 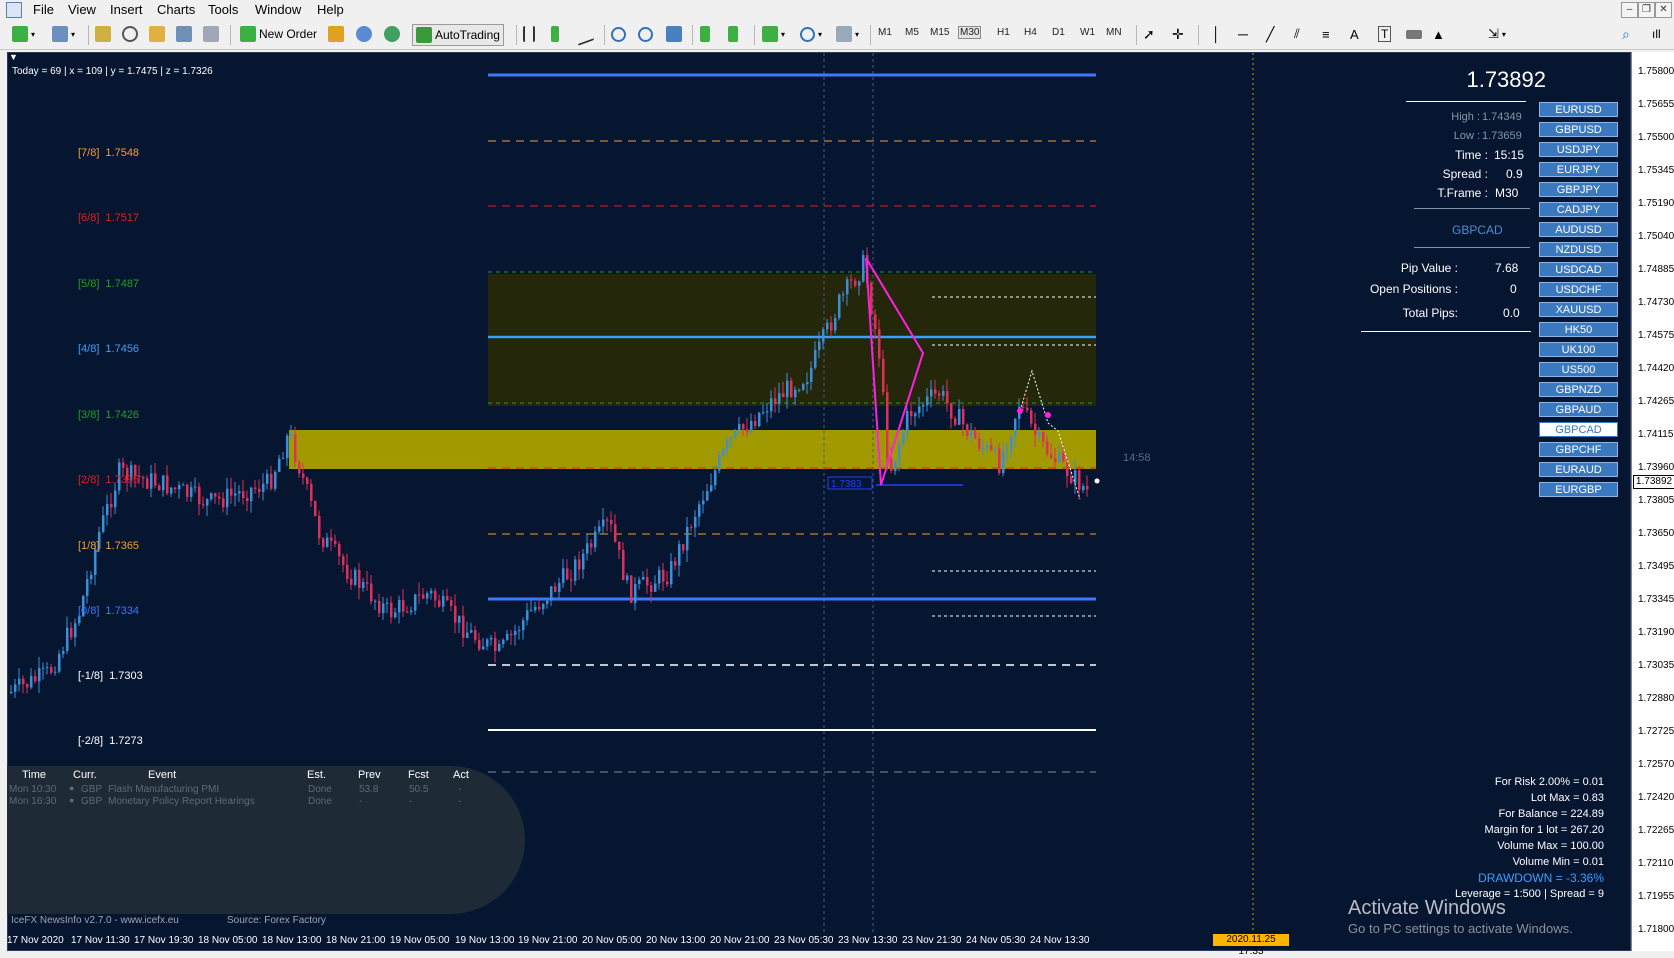 I want to click on symbol-button-usdjpy: USDJPY, so click(x=1578, y=149).